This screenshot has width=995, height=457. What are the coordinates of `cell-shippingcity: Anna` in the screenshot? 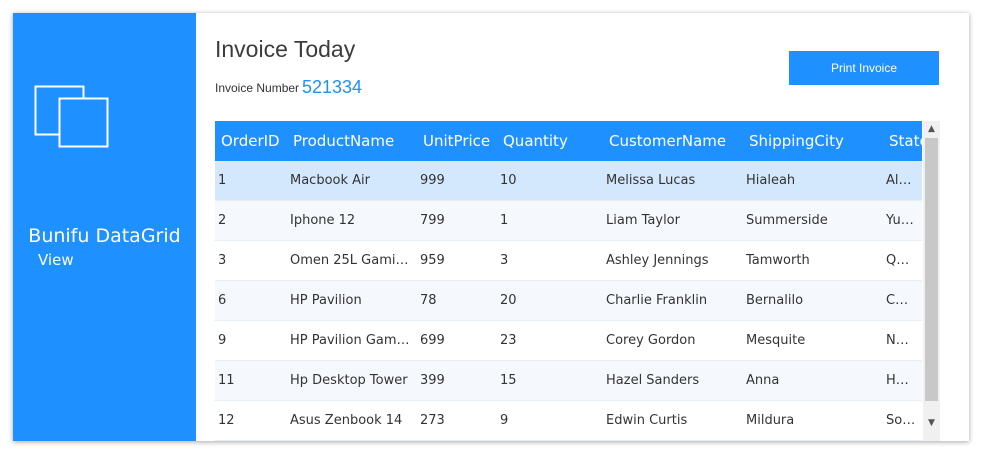 It's located at (763, 380).